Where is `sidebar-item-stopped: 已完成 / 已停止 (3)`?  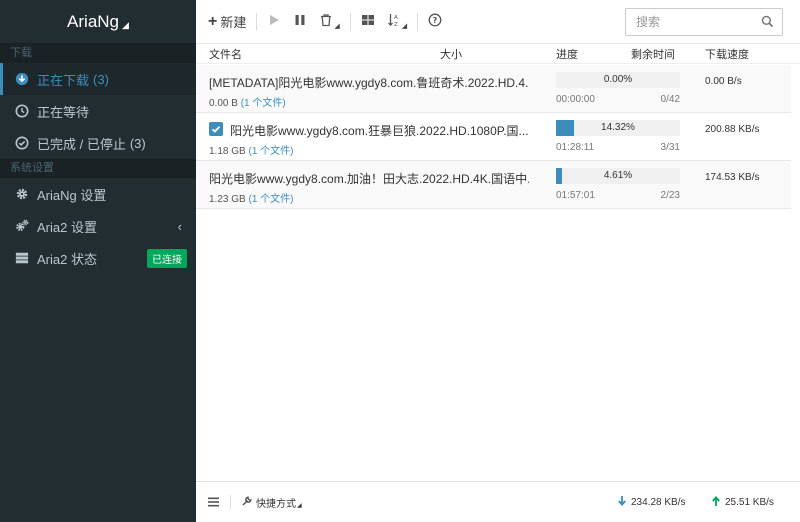 sidebar-item-stopped: 已完成 / 已停止 (3) is located at coordinates (98, 143).